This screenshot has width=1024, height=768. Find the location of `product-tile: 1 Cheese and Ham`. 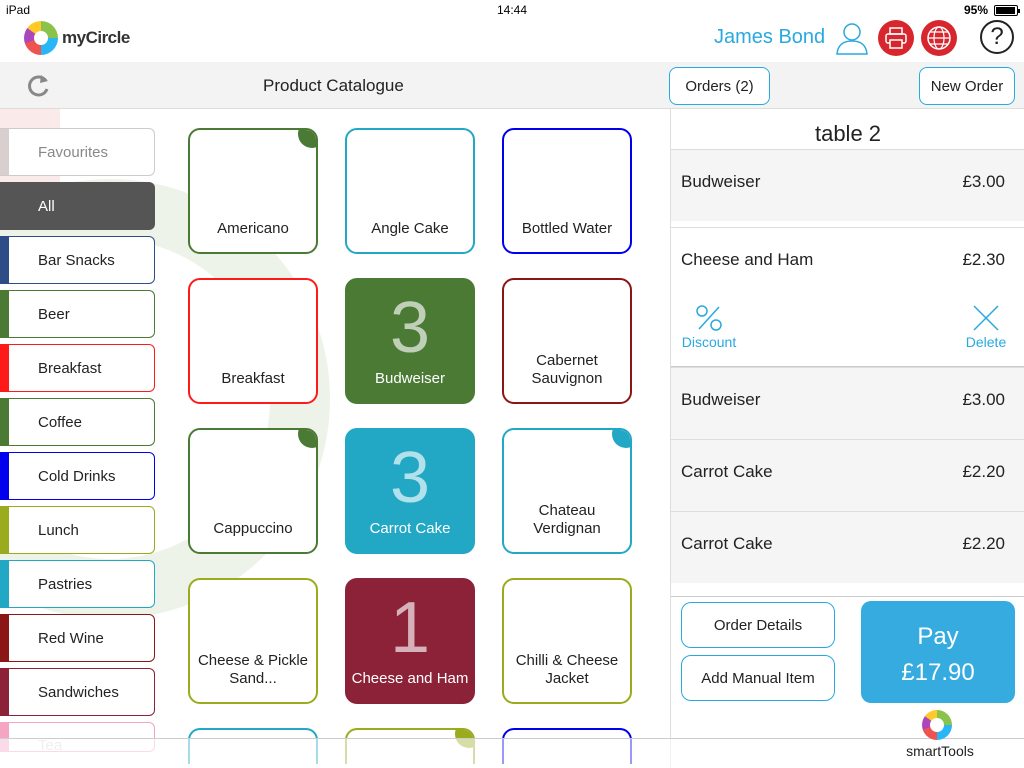

product-tile: 1 Cheese and Ham is located at coordinates (410, 641).